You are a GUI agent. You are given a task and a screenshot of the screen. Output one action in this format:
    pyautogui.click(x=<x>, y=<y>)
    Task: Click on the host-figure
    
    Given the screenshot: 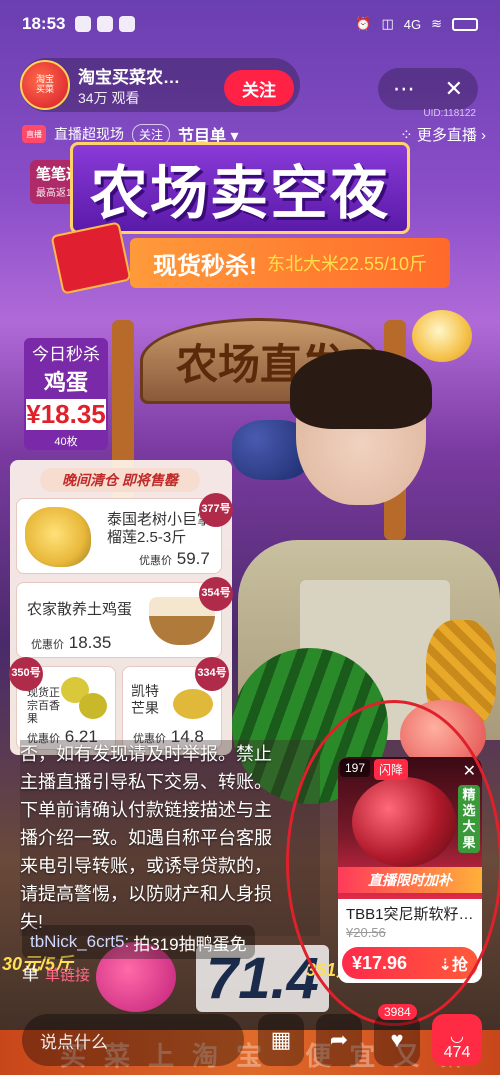 What is the action you would take?
    pyautogui.click(x=361, y=437)
    